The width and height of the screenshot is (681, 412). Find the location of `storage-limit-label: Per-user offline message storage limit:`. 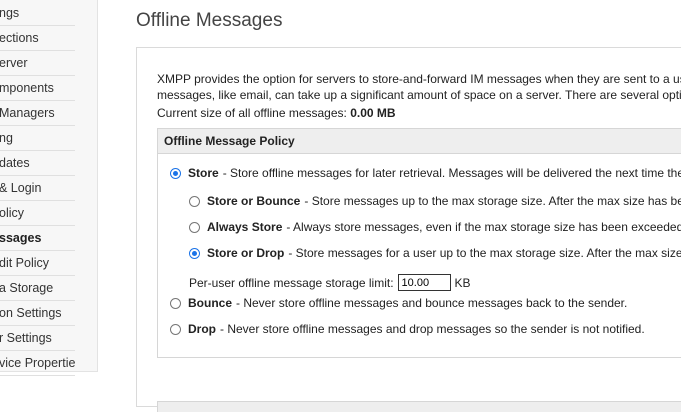

storage-limit-label: Per-user offline message storage limit: is located at coordinates (291, 282).